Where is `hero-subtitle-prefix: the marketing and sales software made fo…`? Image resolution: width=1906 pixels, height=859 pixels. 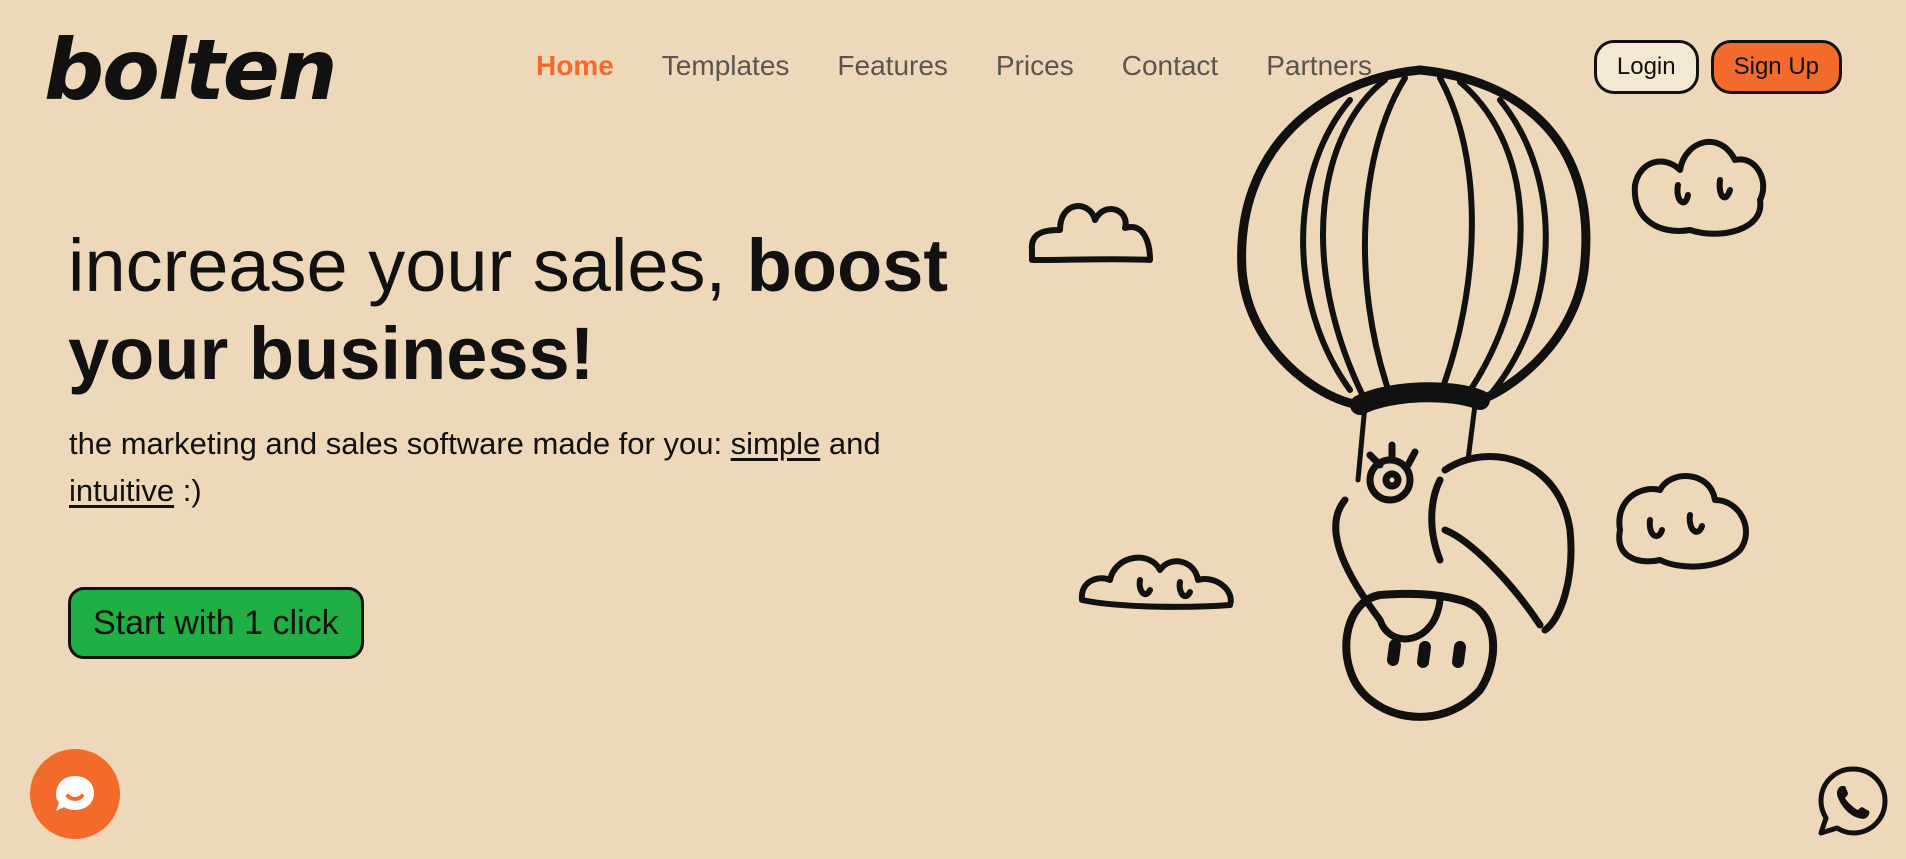
hero-subtitle-prefix: the marketing and sales software made fo… is located at coordinates (400, 443).